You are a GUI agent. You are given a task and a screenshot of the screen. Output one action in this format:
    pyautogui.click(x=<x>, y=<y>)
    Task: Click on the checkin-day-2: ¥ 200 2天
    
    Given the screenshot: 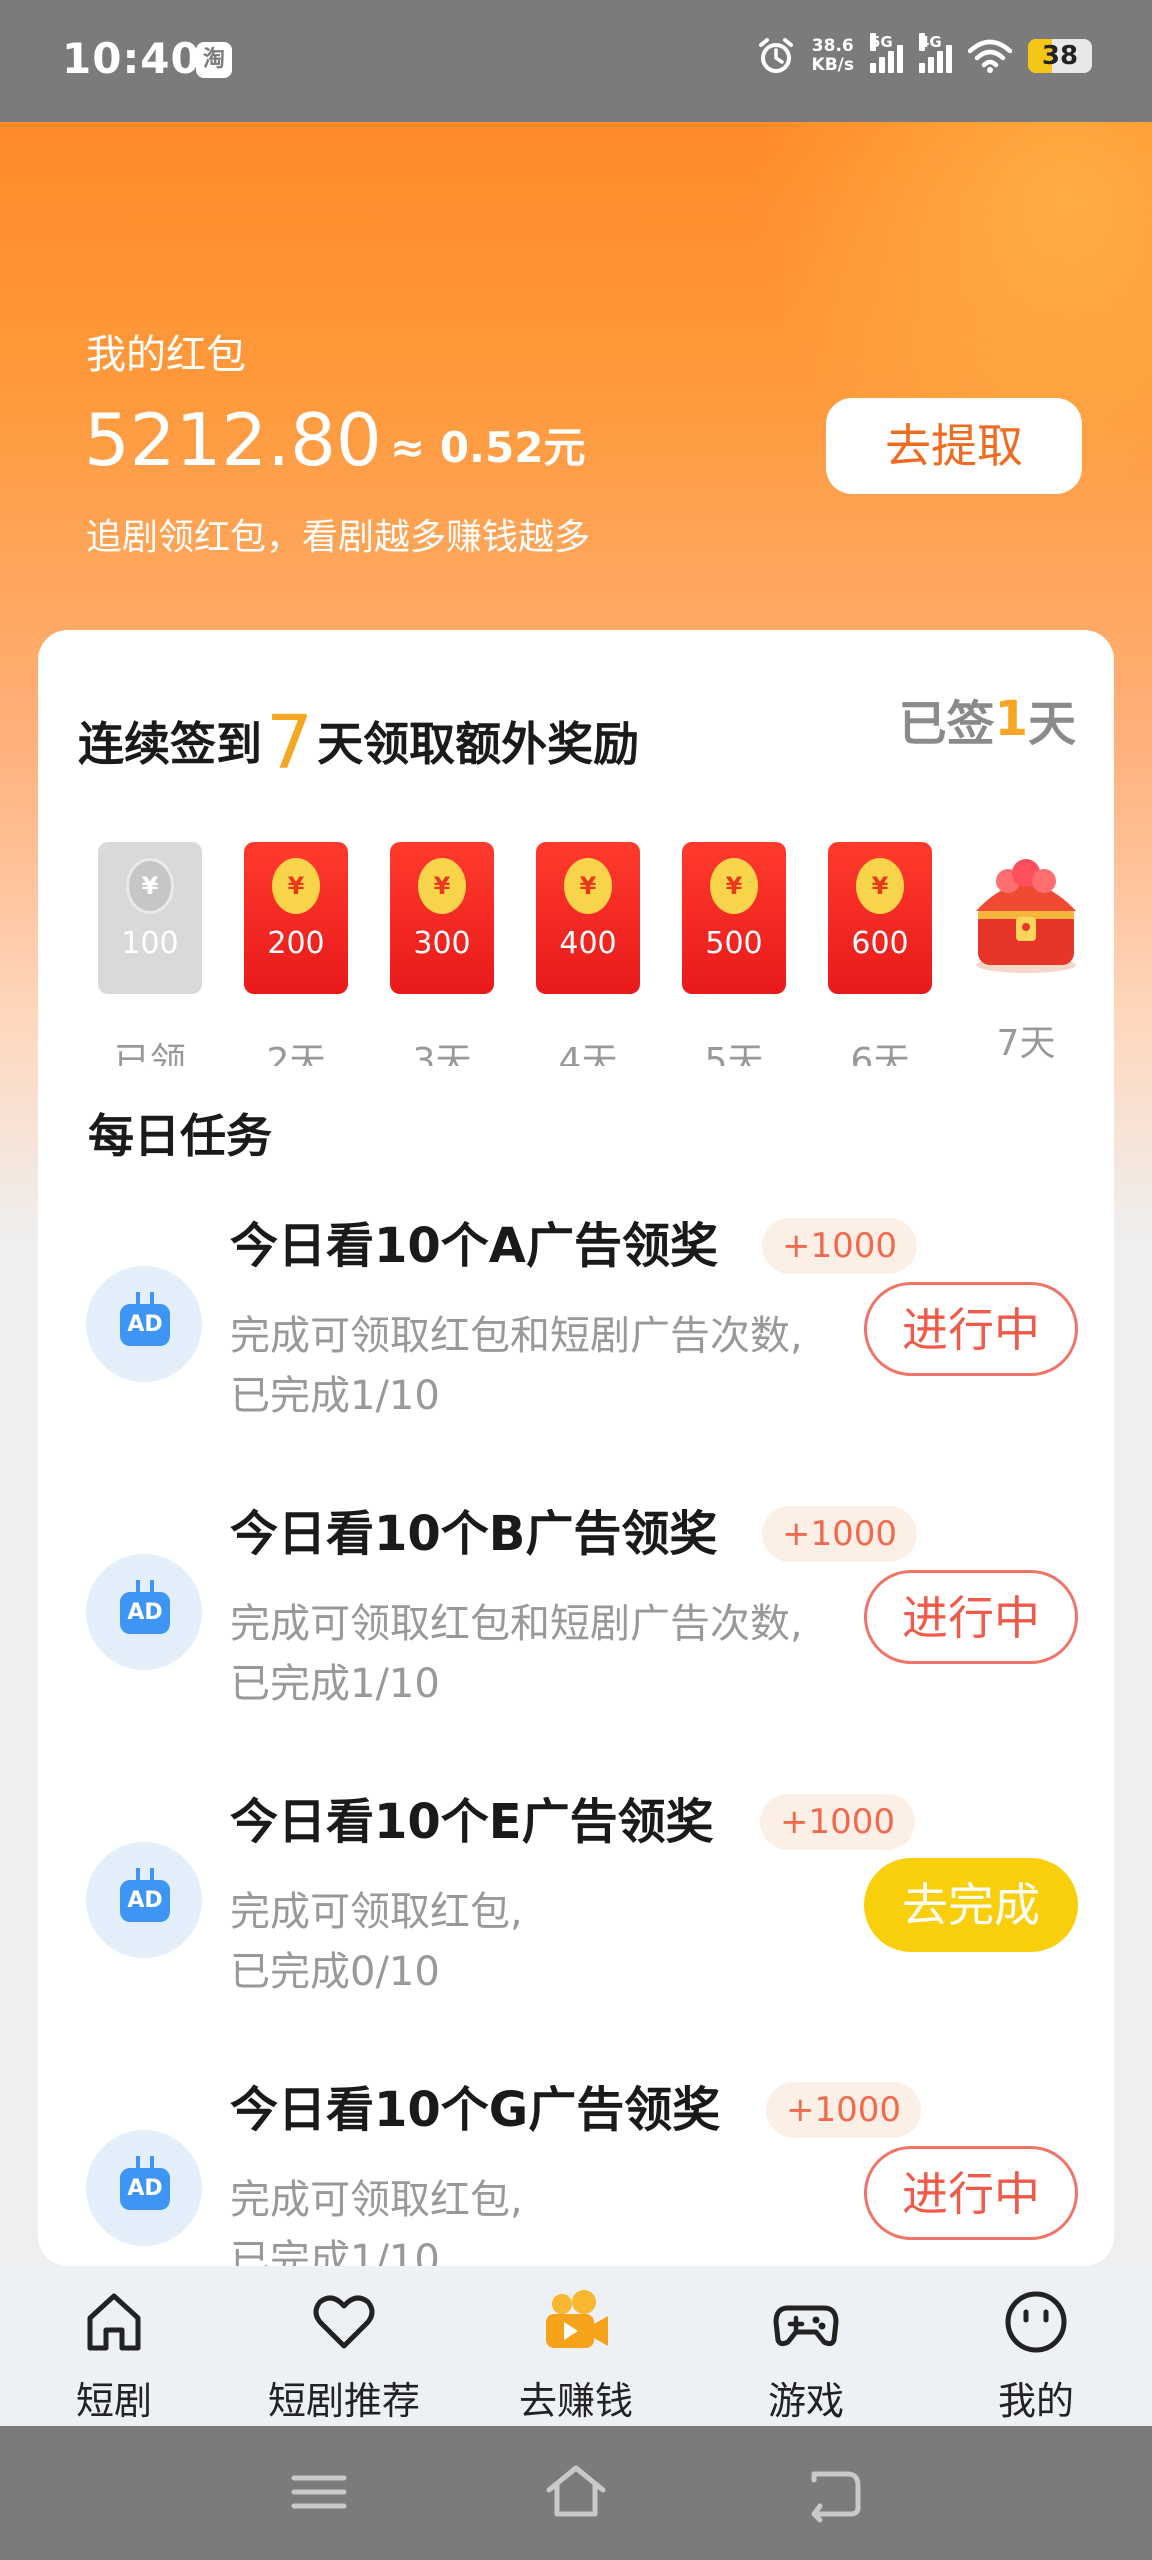 What is the action you would take?
    pyautogui.click(x=296, y=963)
    